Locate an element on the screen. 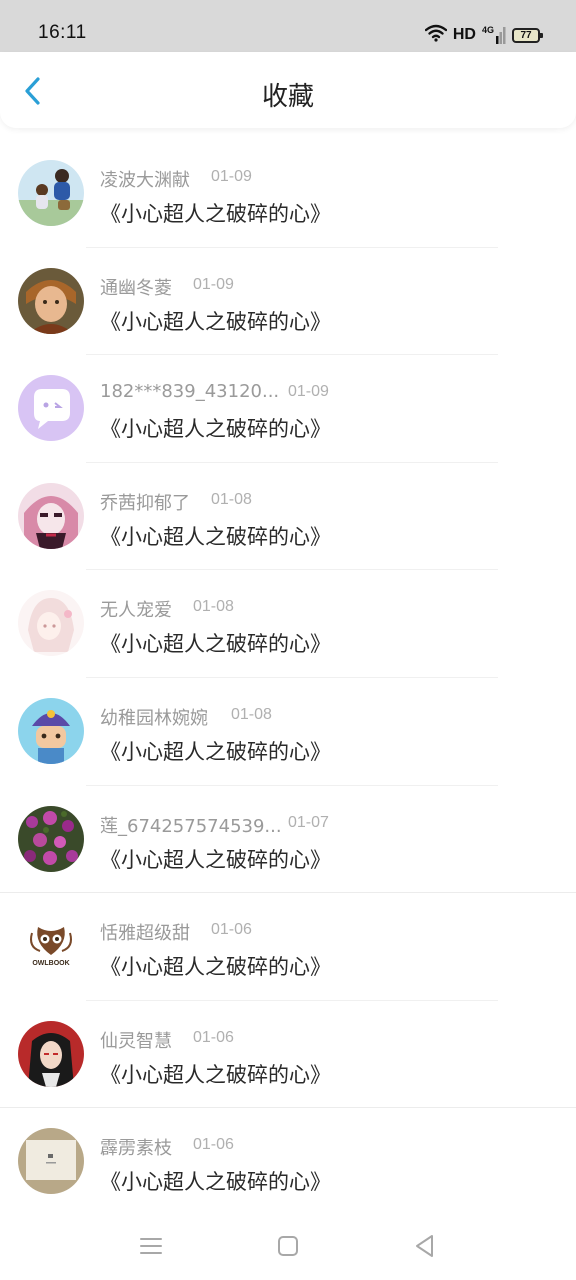  system-nav-bar is located at coordinates (288, 1245).